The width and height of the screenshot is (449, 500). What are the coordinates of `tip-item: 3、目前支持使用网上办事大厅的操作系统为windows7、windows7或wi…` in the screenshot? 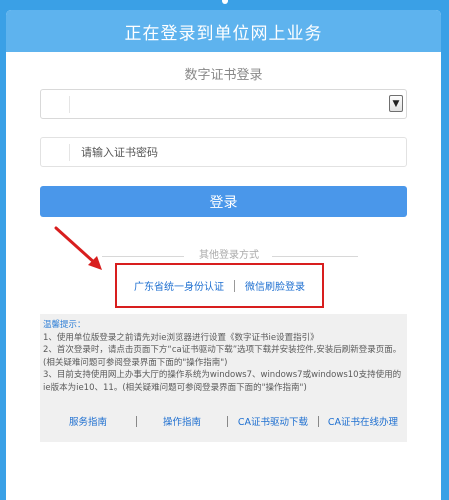 It's located at (222, 381).